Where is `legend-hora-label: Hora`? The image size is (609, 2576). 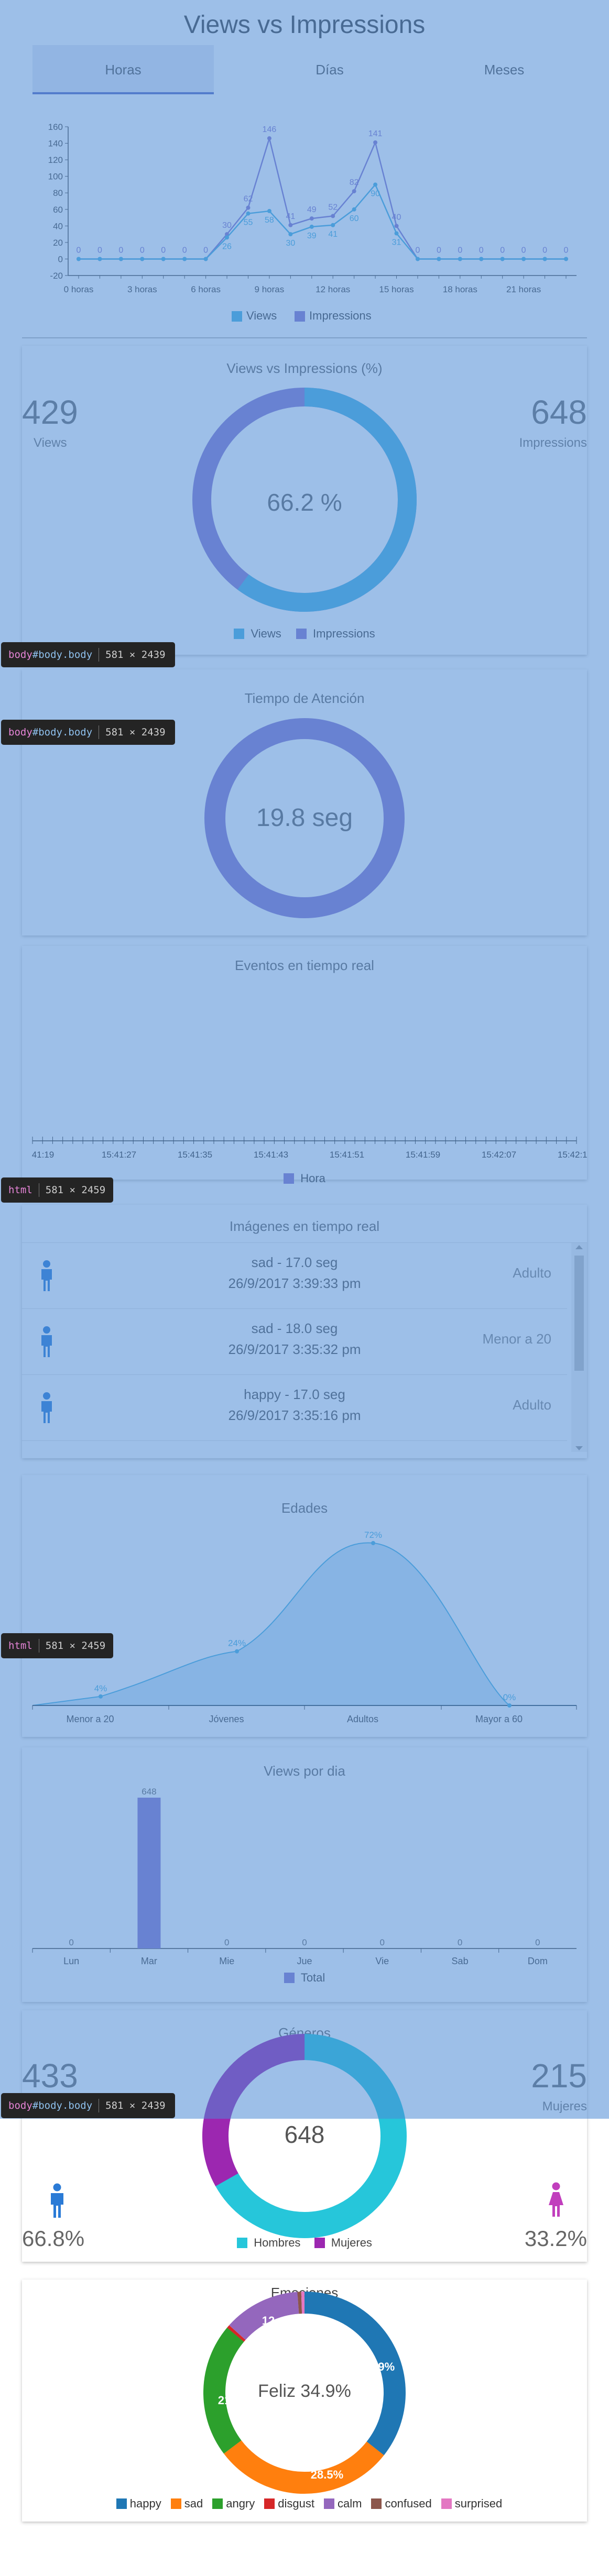
legend-hora-label: Hora is located at coordinates (312, 1178).